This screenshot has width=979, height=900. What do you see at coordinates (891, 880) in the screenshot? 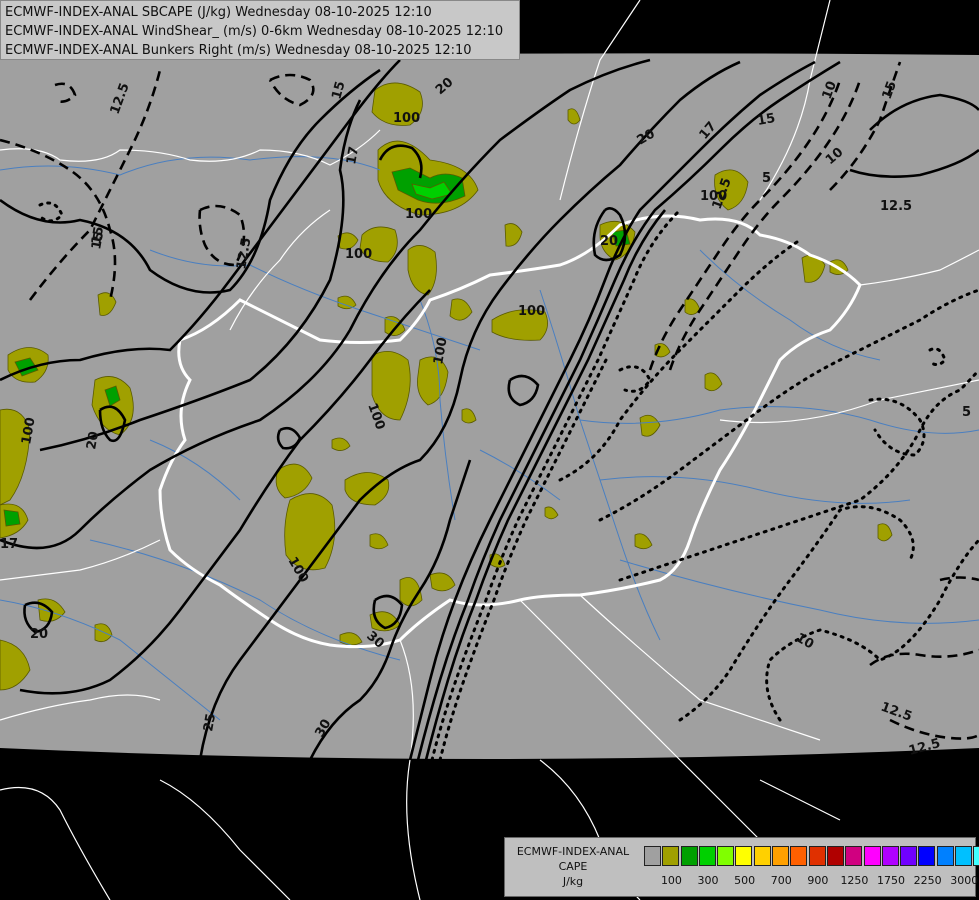
I see `legend-tick: 1750` at bounding box center [891, 880].